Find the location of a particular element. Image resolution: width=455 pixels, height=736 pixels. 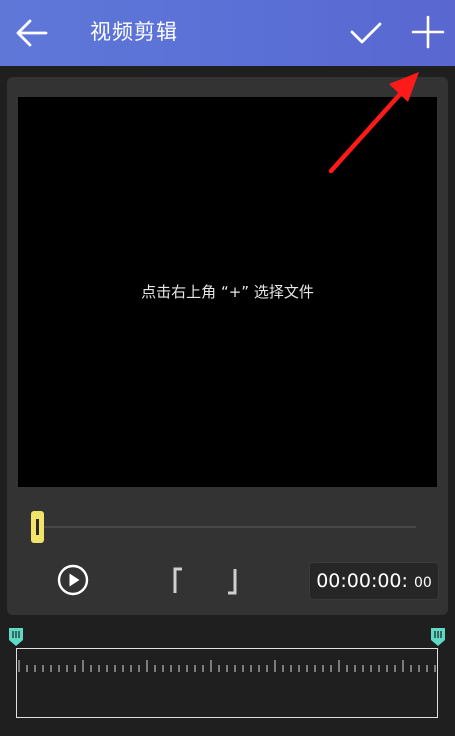

timeline-ruler is located at coordinates (227, 666).